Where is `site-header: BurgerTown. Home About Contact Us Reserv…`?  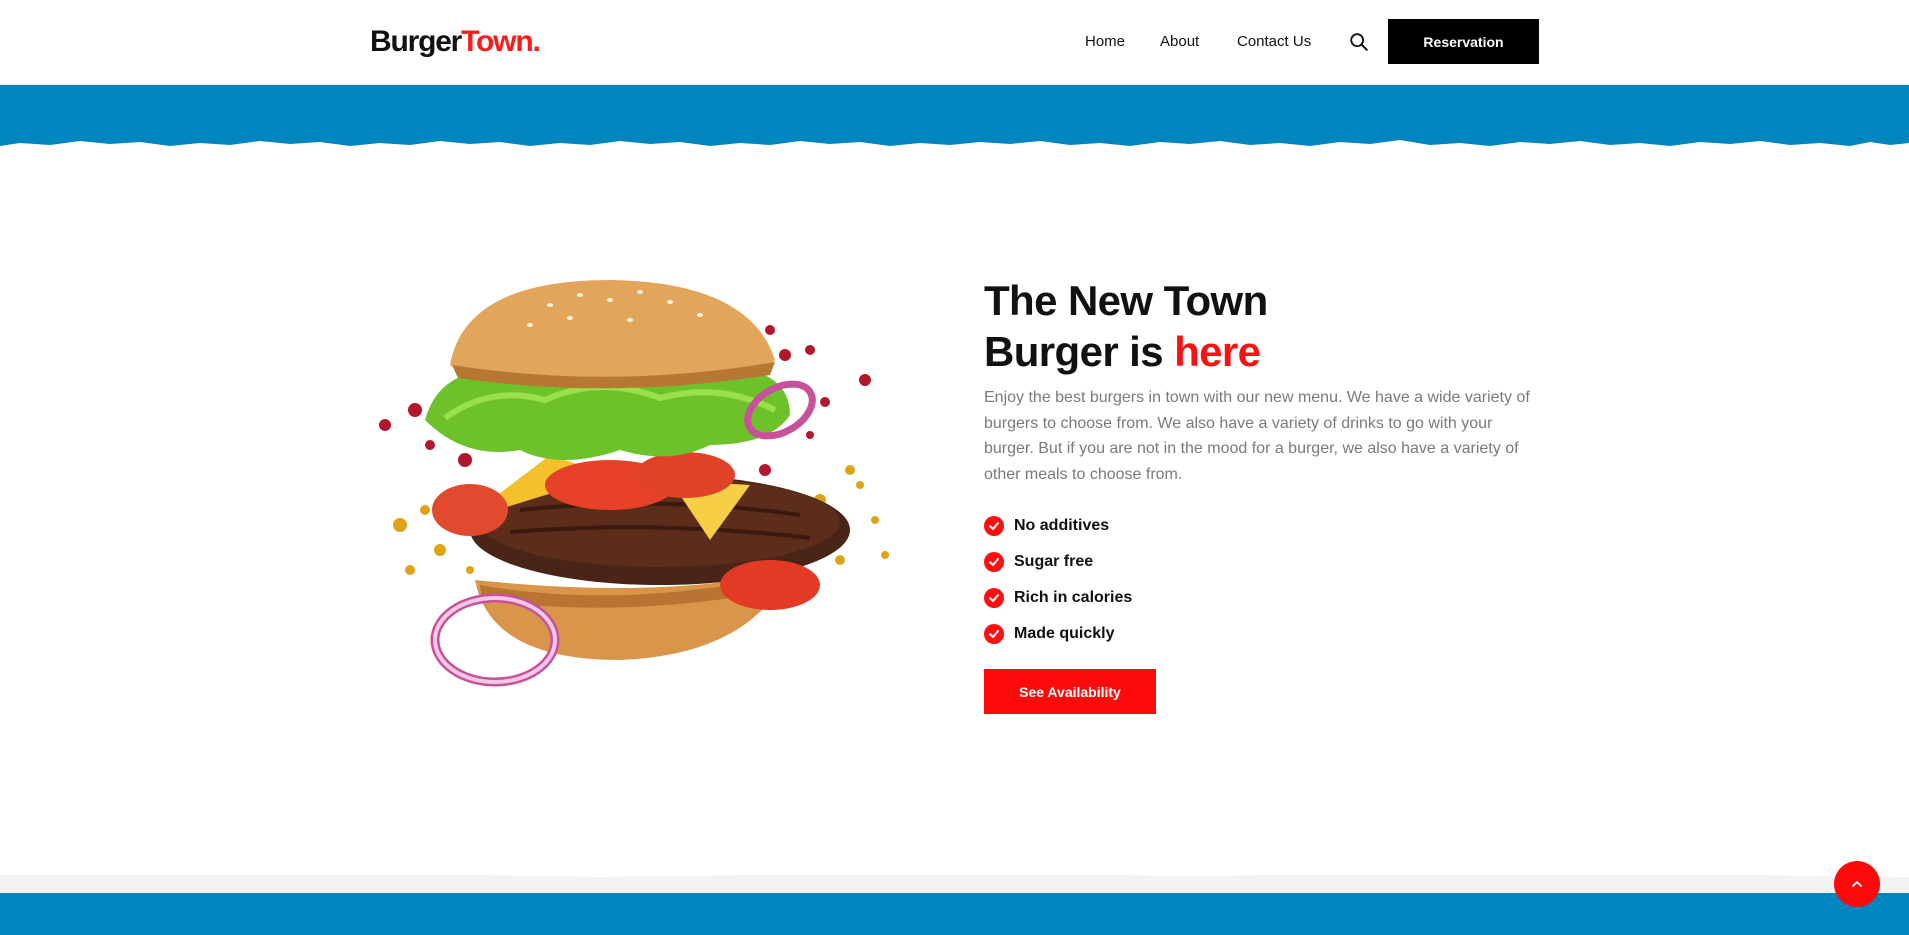 site-header: BurgerTown. Home About Contact Us Reserv… is located at coordinates (954, 42).